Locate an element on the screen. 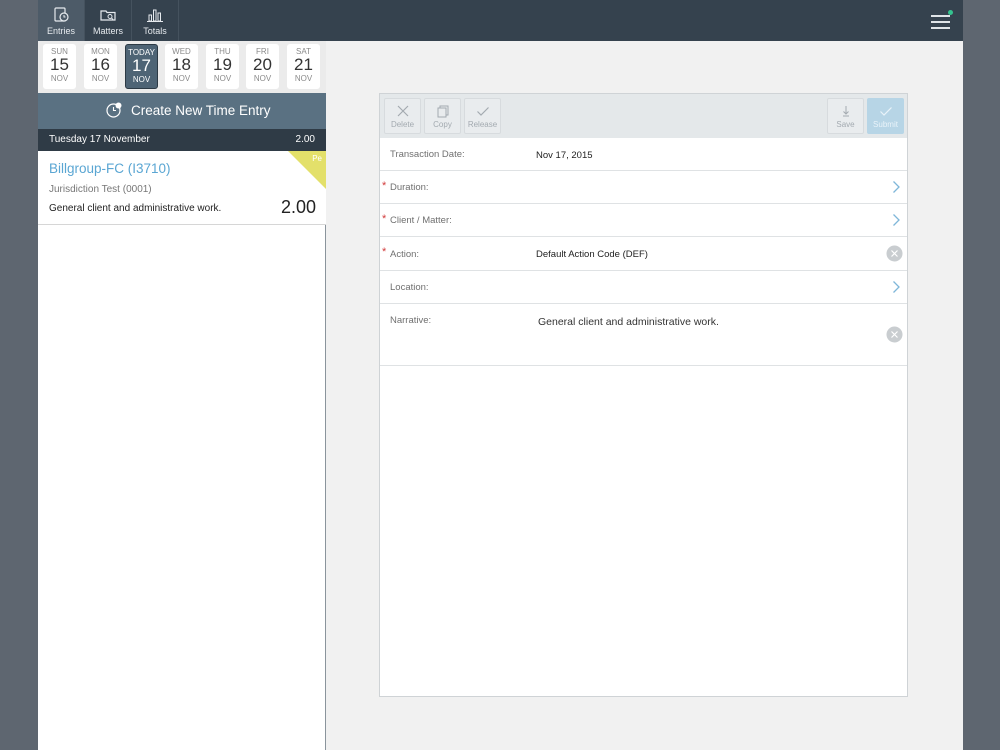 The image size is (1000, 750). transaction-date-value: Nov 17, 2015 is located at coordinates (564, 155).